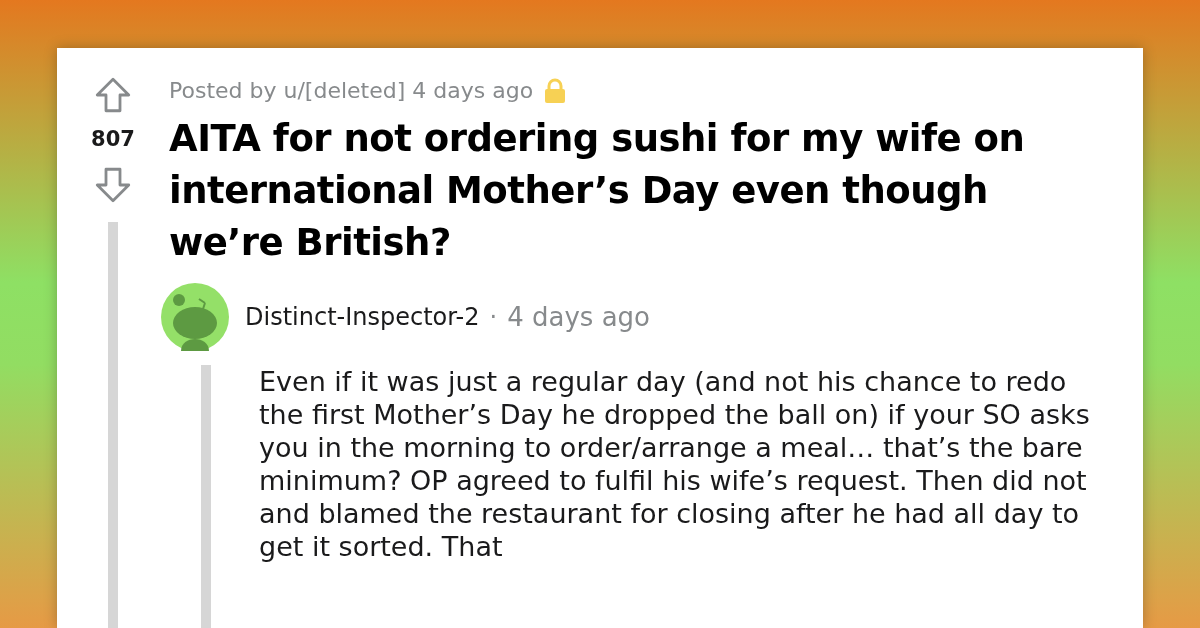 The height and width of the screenshot is (628, 1200). Describe the element at coordinates (351, 91) in the screenshot. I see `post-meta: Posted by u/[deleted] 4 days ago` at that location.